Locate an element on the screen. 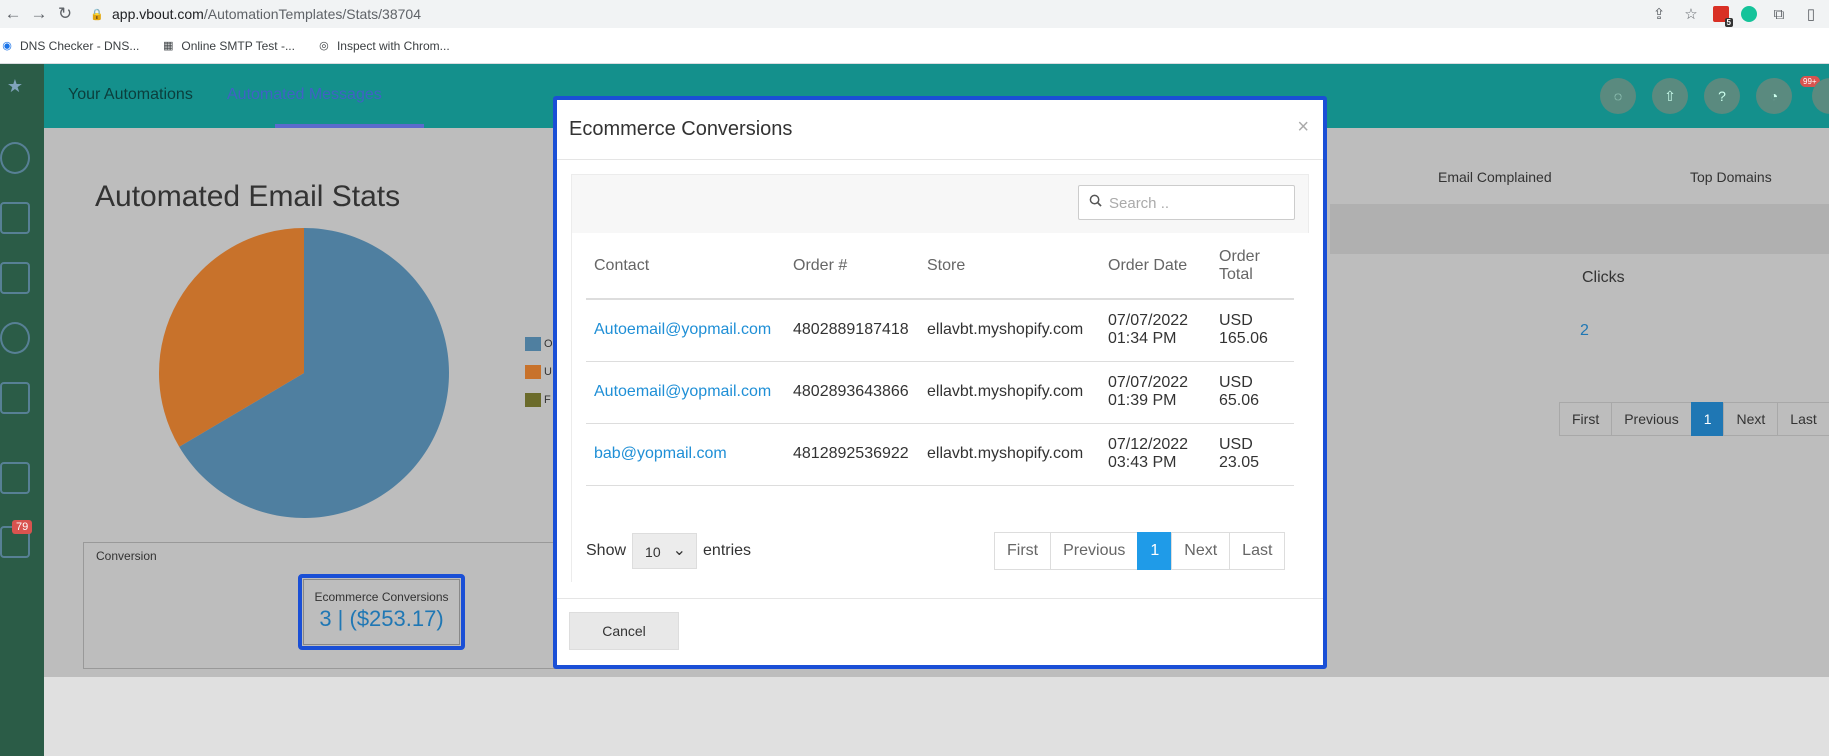 The height and width of the screenshot is (756, 1829). legend-label-opened: O is located at coordinates (548, 344).